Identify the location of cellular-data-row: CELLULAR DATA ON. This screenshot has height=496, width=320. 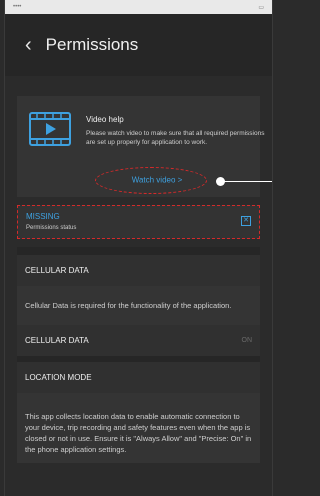
(138, 340).